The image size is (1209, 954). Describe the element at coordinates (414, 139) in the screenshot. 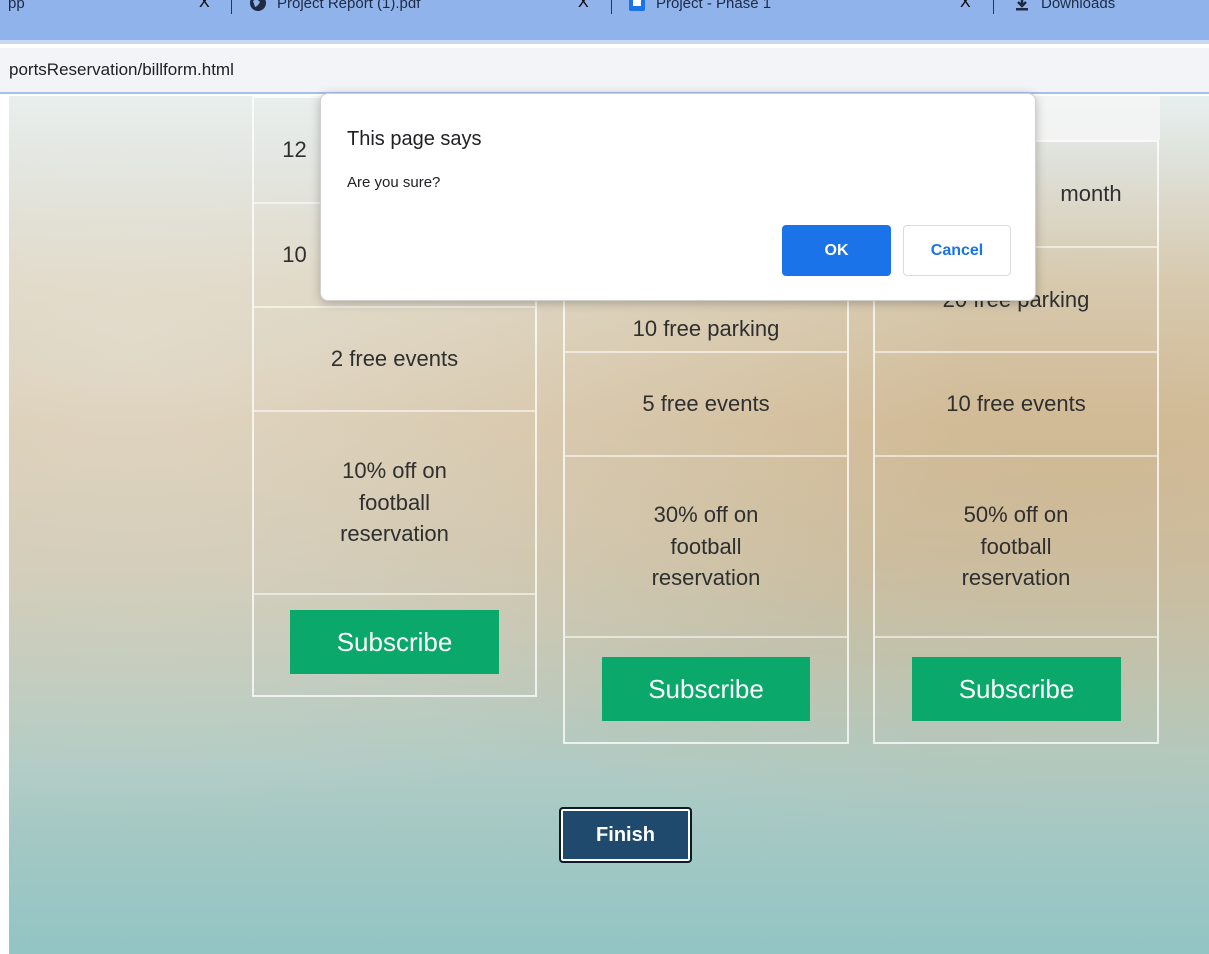

I see `dialog-title: This page says` at that location.